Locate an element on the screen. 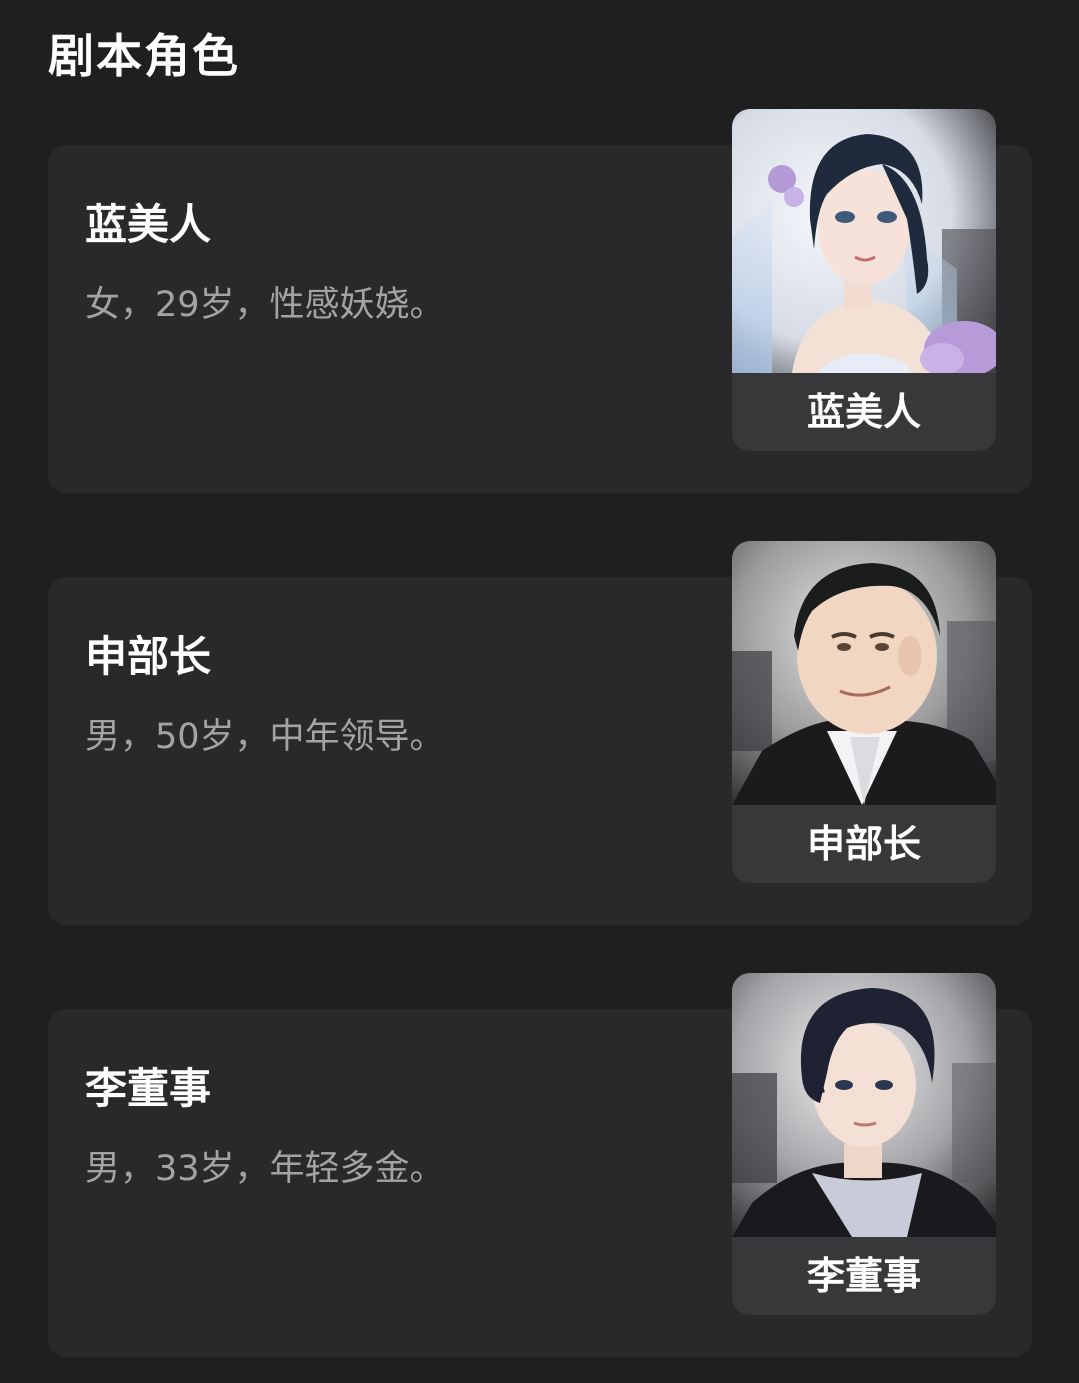 Image resolution: width=1079 pixels, height=1383 pixels. role-avatar-caption: 申部长 is located at coordinates (863, 844).